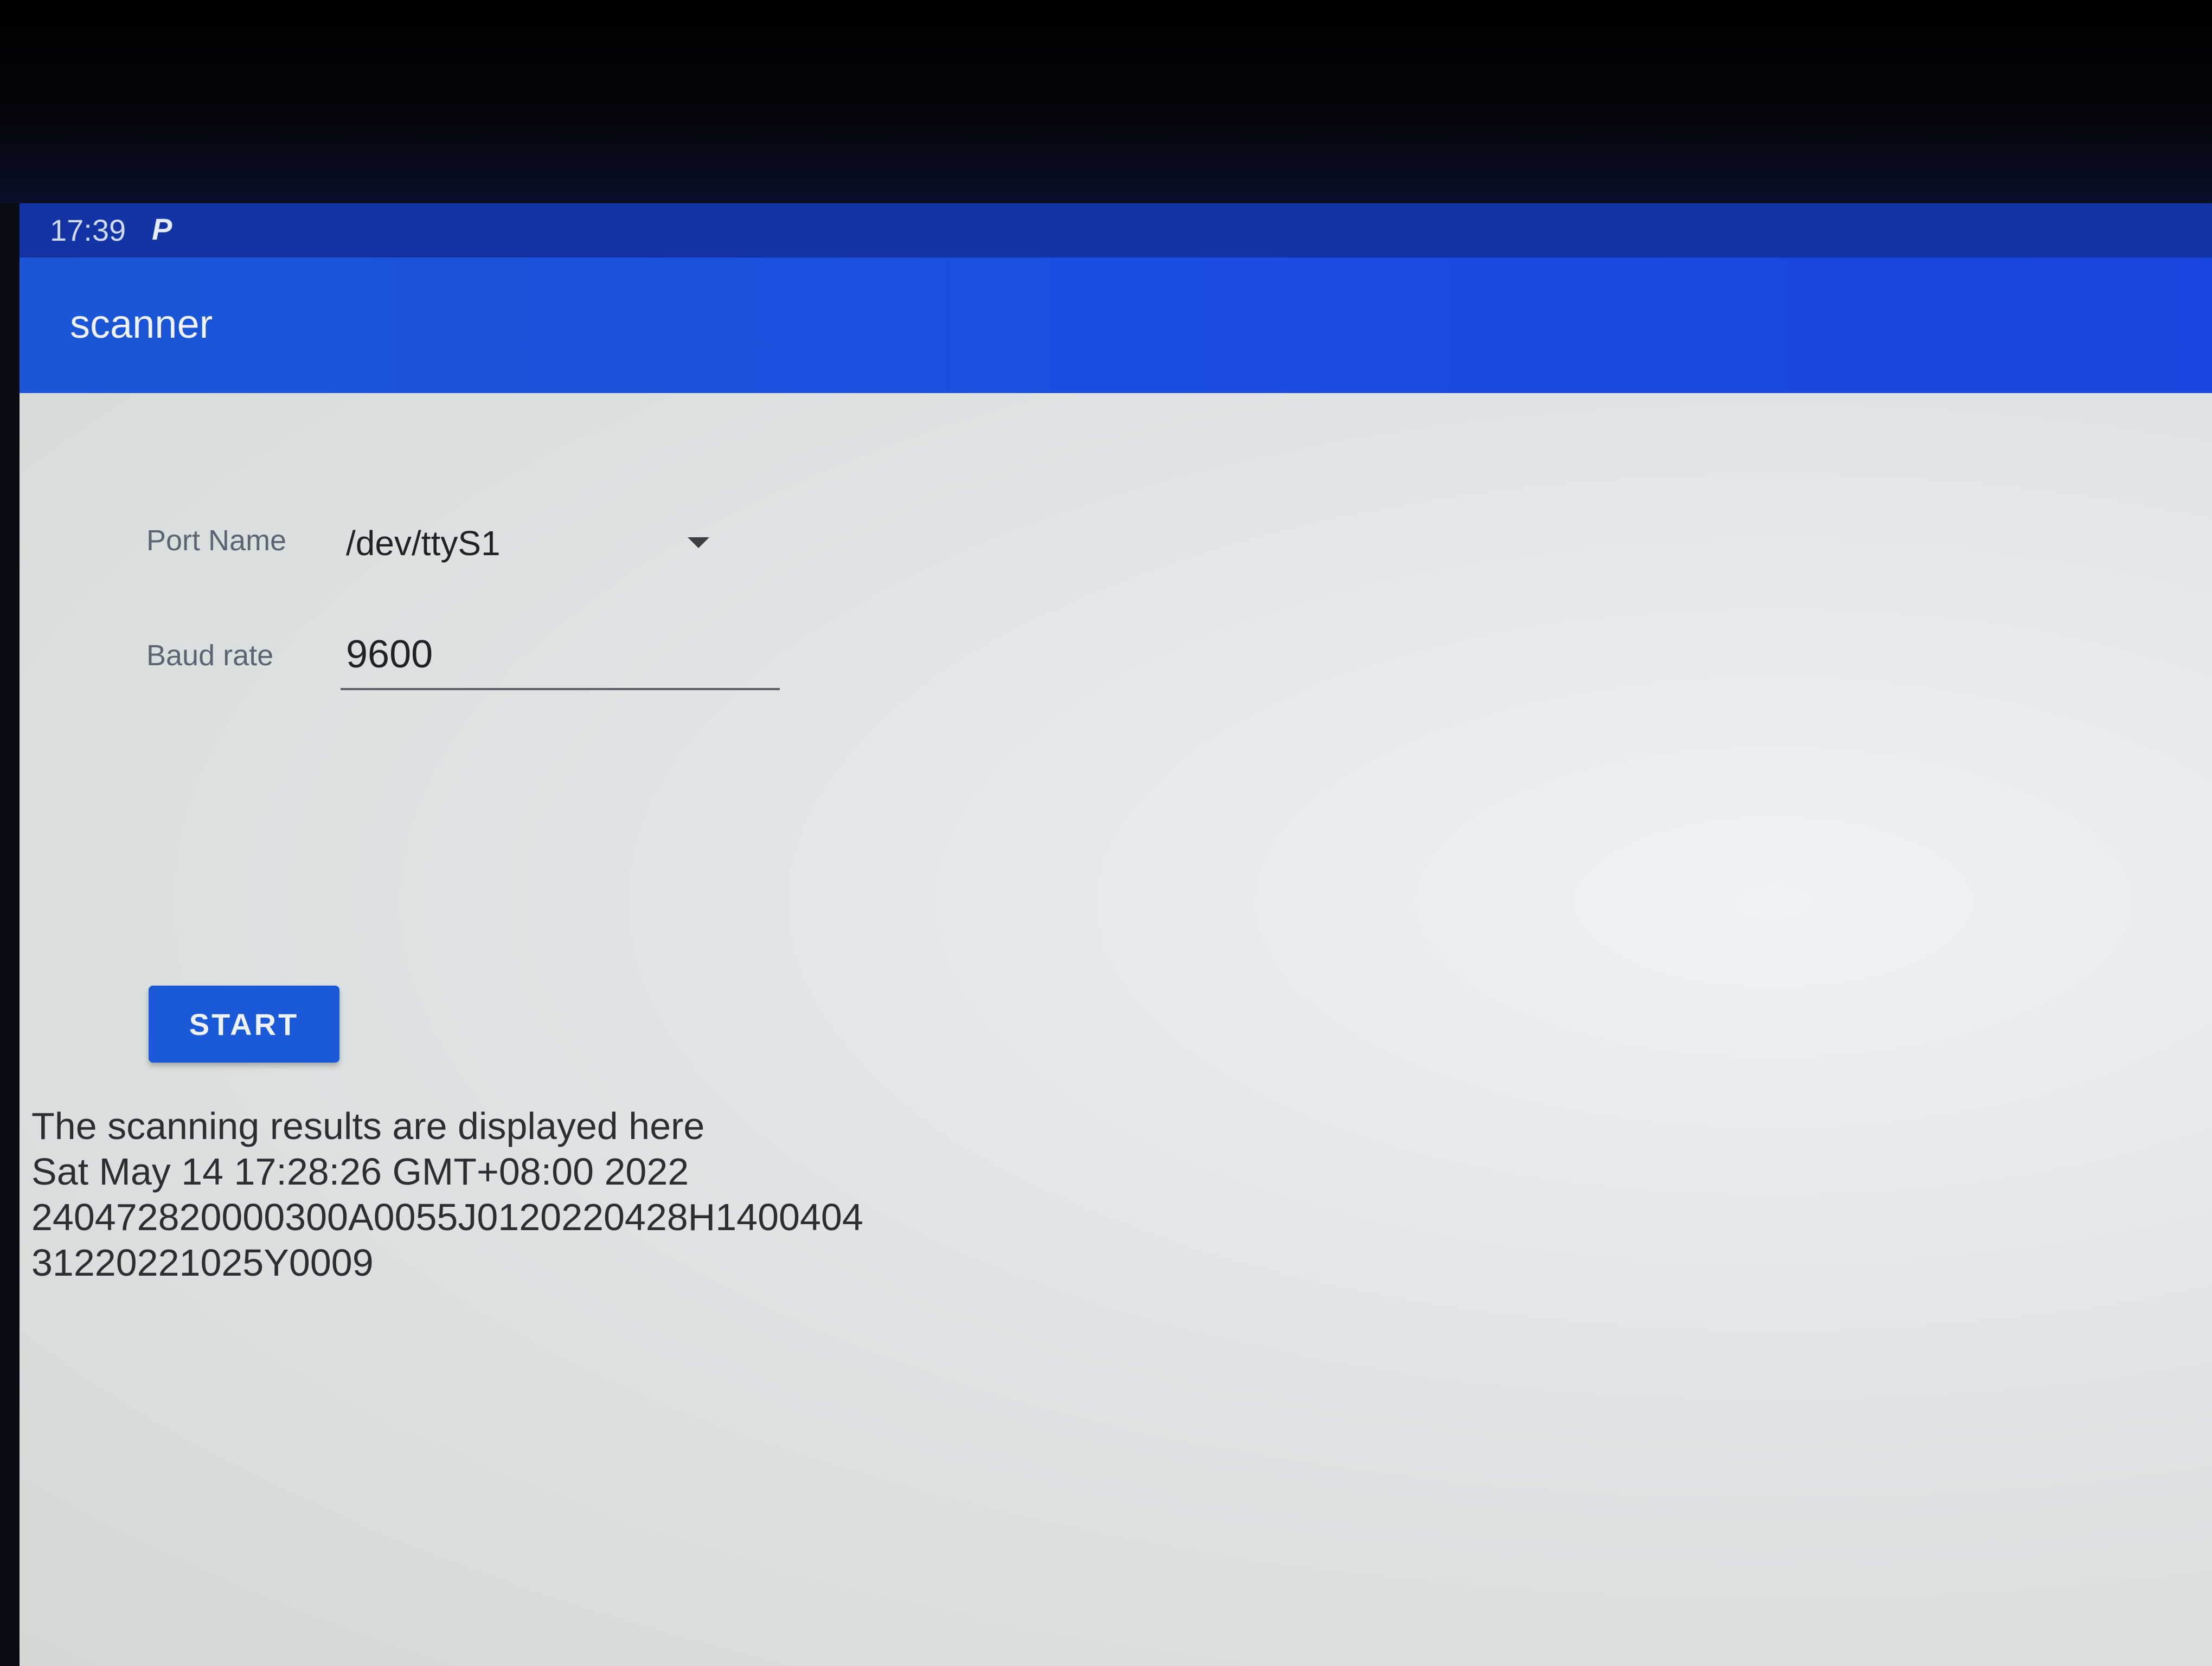 The image size is (2212, 1666). What do you see at coordinates (560, 656) in the screenshot?
I see `baud-rate-input` at bounding box center [560, 656].